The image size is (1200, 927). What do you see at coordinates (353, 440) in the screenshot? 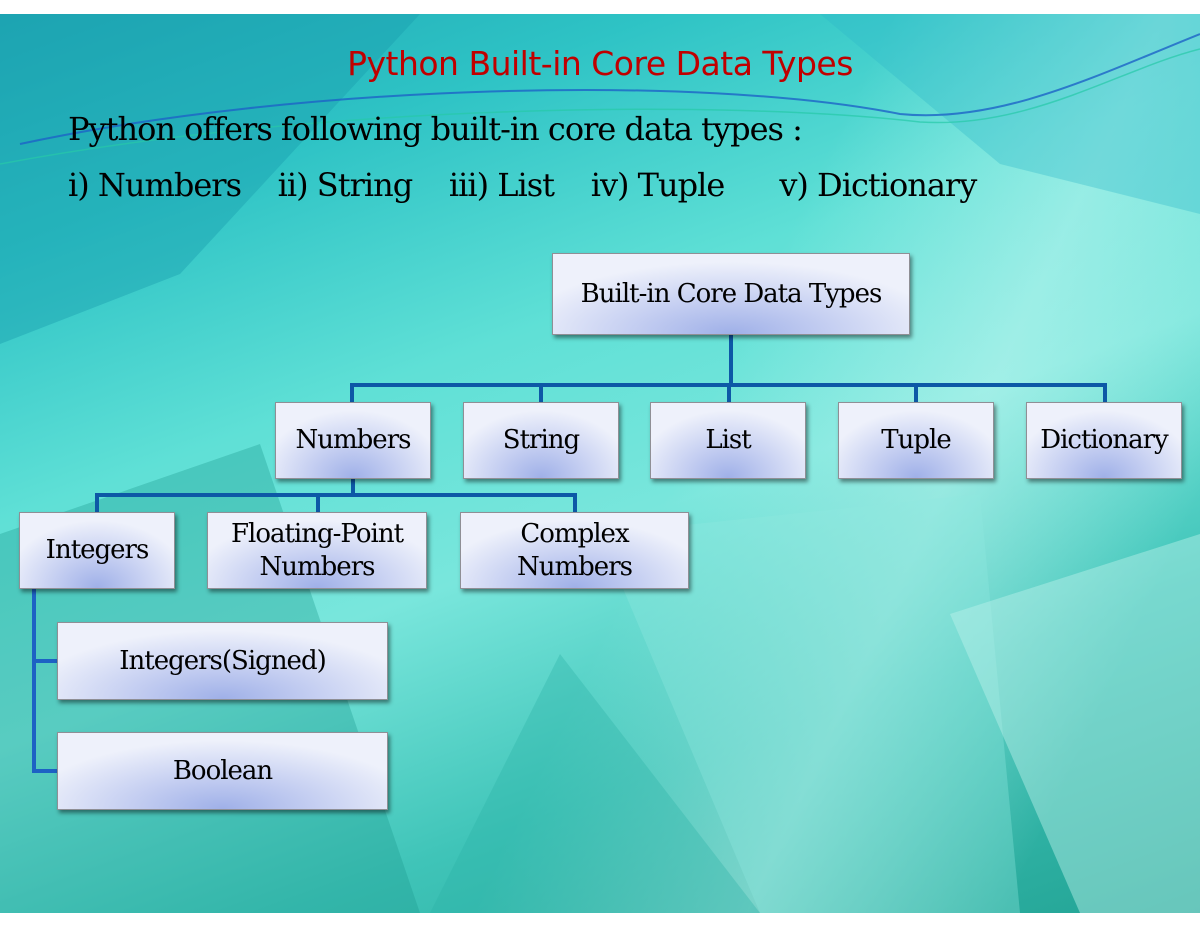
I see `node-numbers: Numbers` at bounding box center [353, 440].